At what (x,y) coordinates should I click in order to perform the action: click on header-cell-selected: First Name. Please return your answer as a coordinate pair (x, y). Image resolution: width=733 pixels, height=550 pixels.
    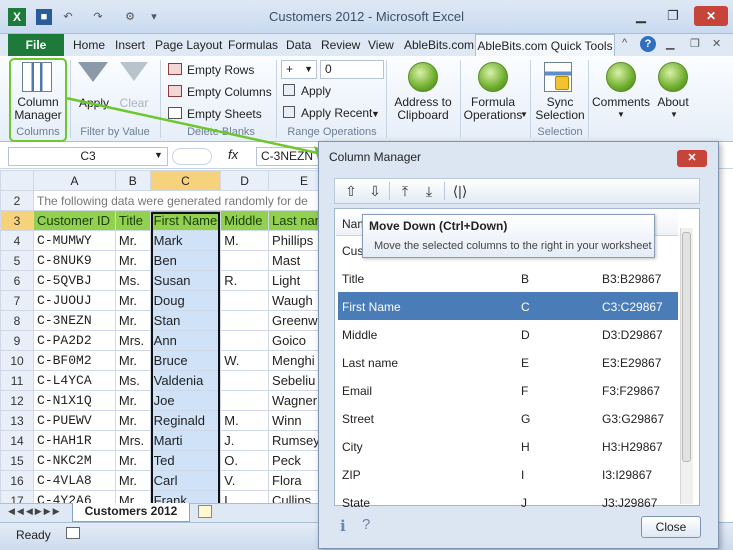
    Looking at the image, I should click on (185, 220).